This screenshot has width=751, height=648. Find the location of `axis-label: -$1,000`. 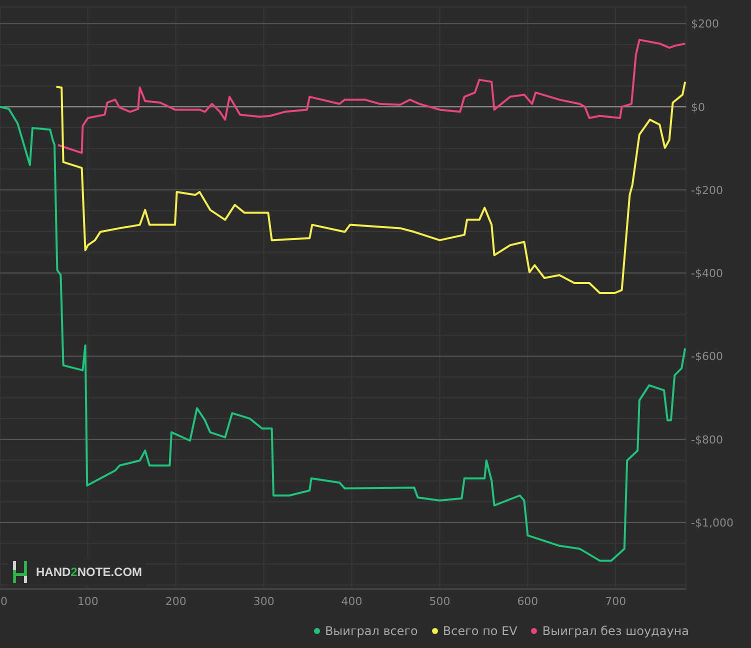

axis-label: -$1,000 is located at coordinates (712, 523).